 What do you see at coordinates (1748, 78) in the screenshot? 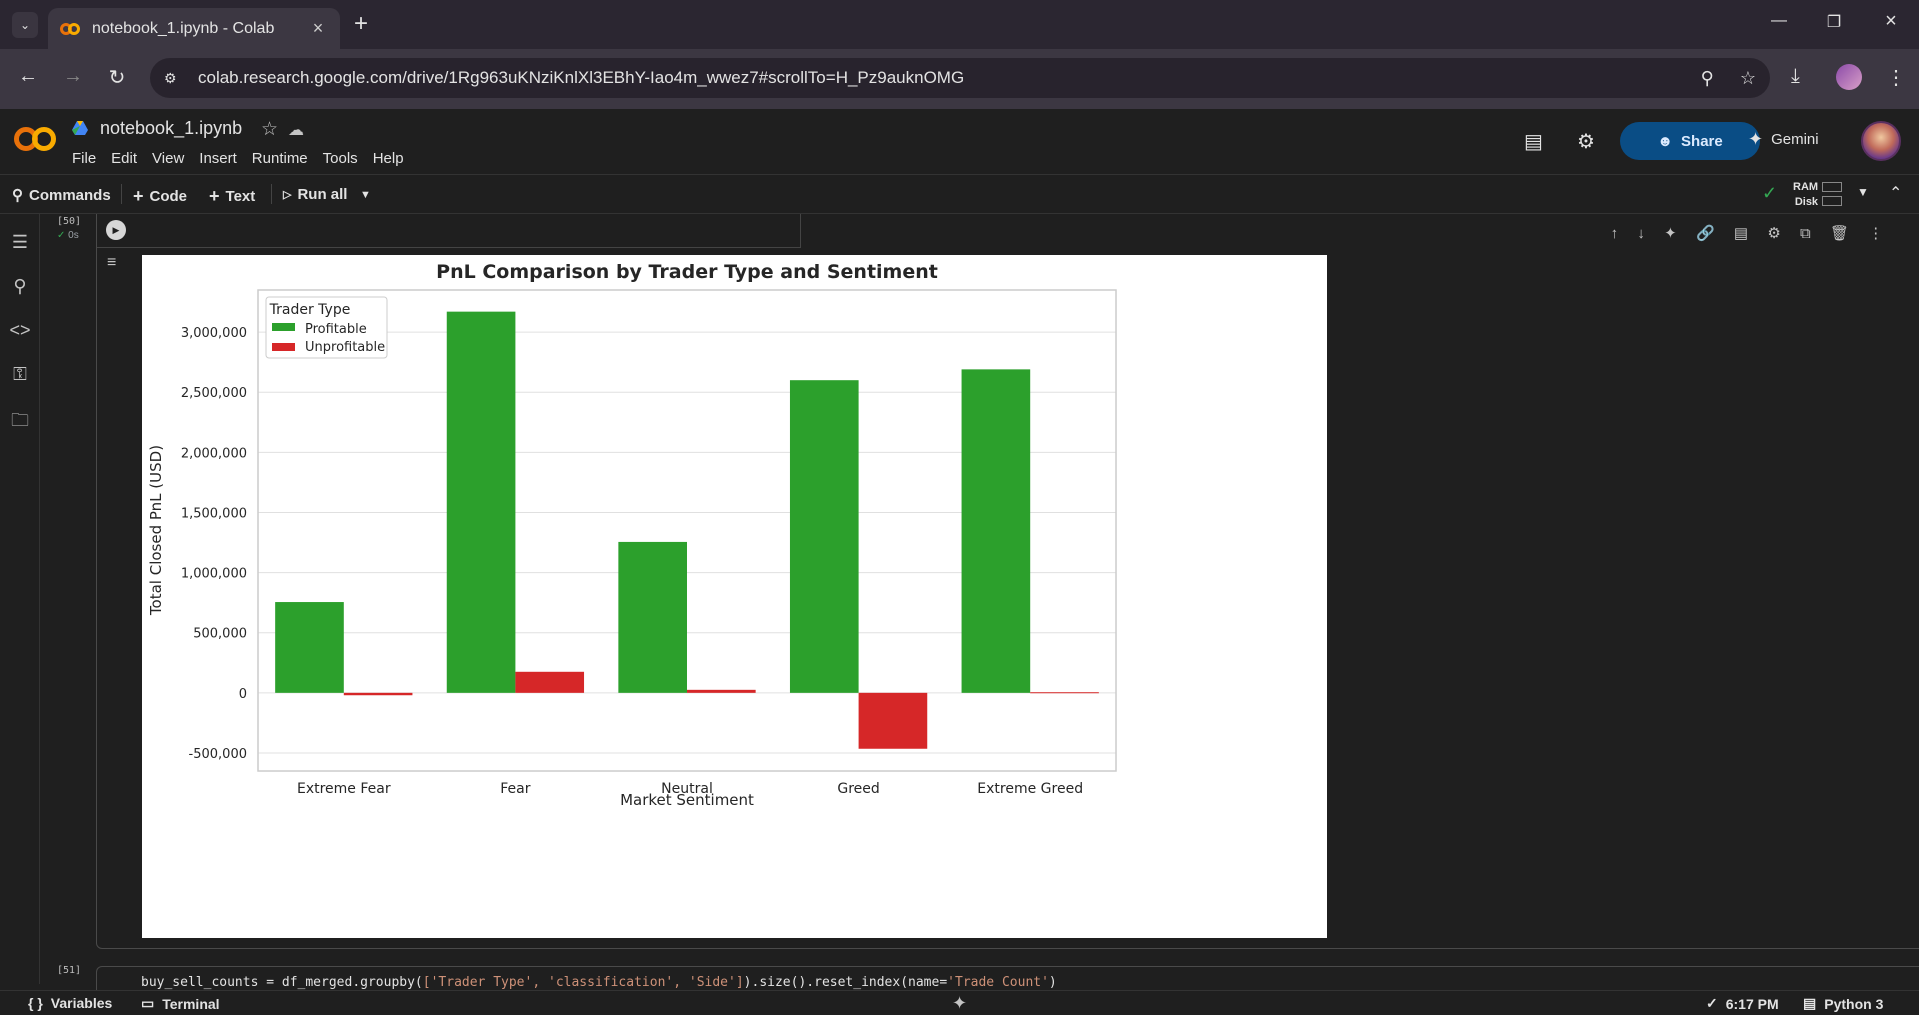
I see `bookmark-star-icon: ☆` at bounding box center [1748, 78].